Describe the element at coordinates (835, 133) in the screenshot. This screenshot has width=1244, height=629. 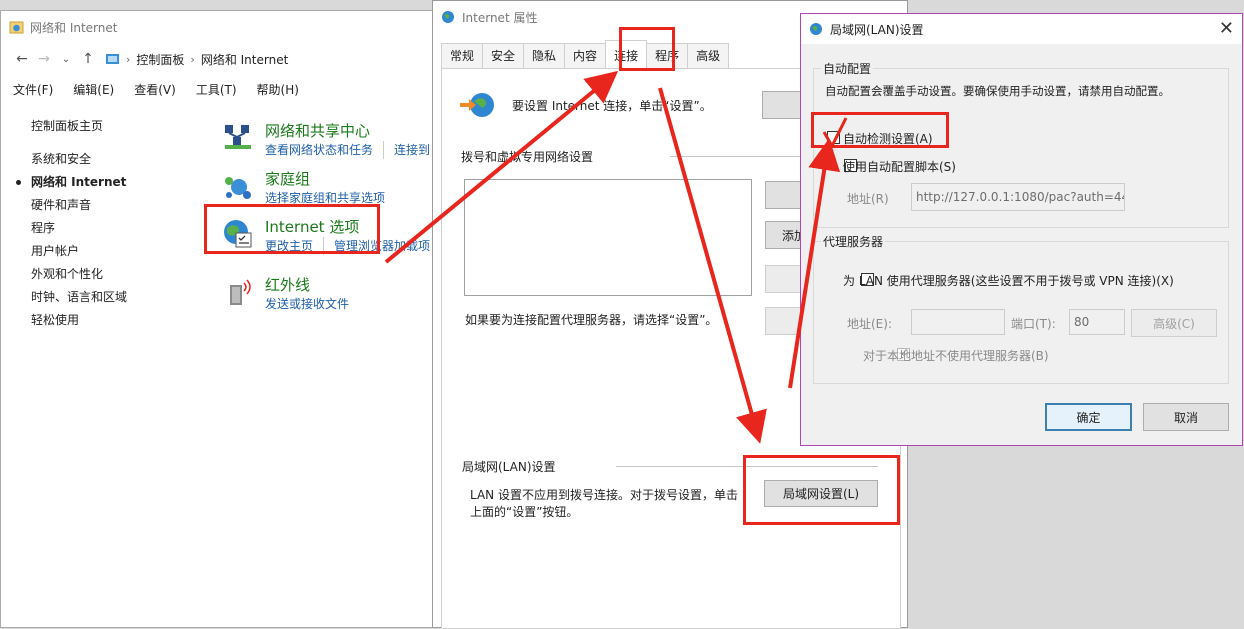
I see `annotation-checkmark` at that location.